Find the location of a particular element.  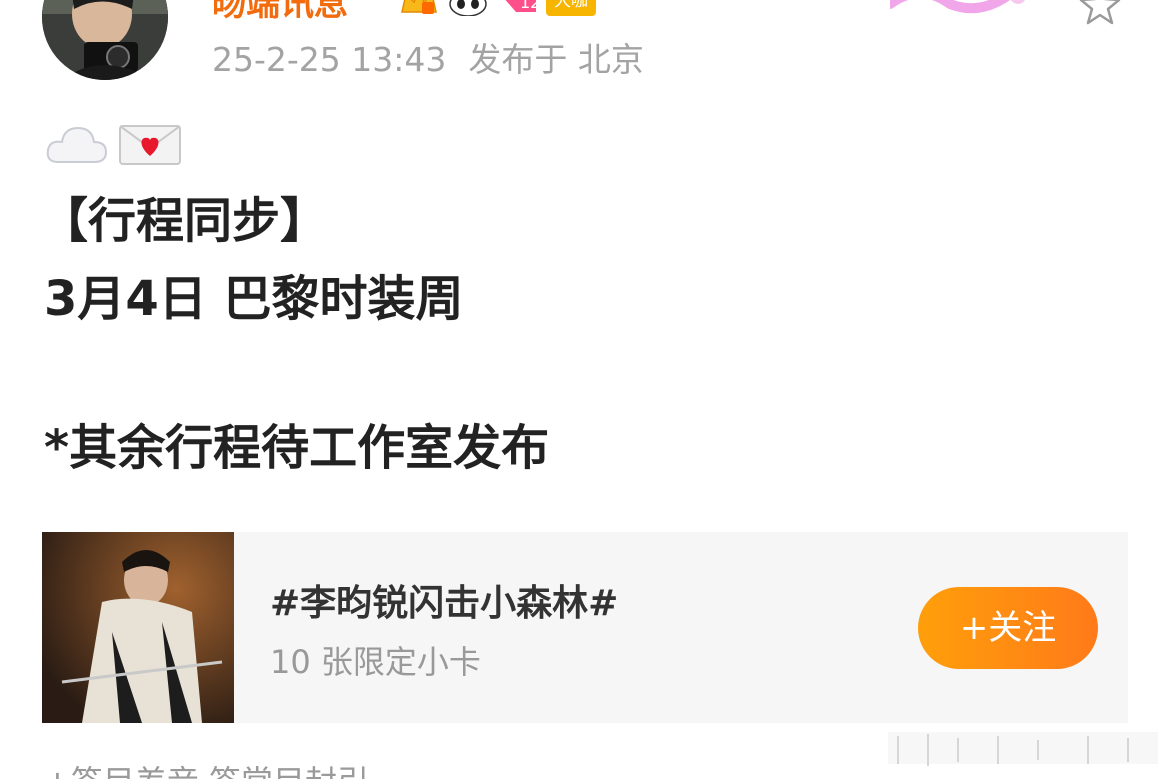

topic-subtitle: 10 张限定小卡 is located at coordinates (375, 662).